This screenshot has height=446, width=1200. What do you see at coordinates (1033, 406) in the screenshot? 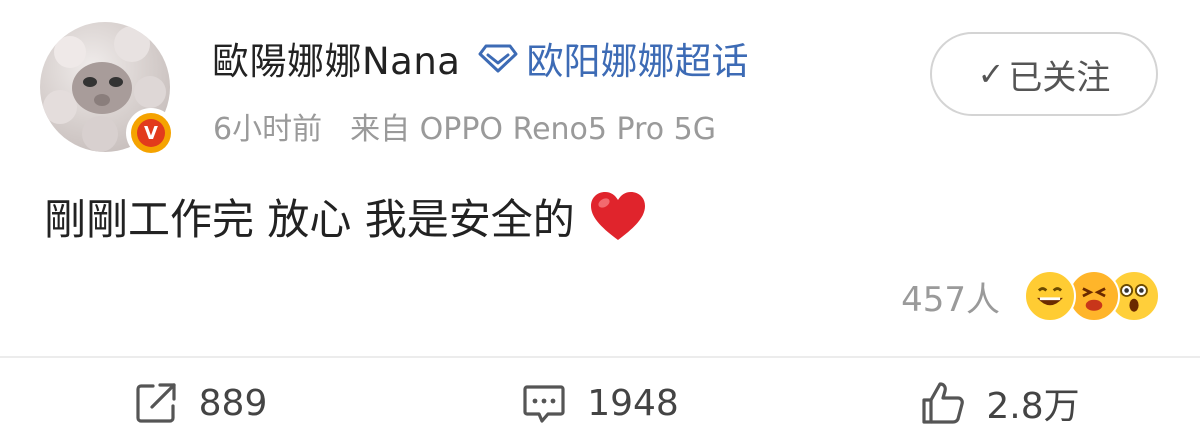
I see `like-count: 2.8万` at bounding box center [1033, 406].